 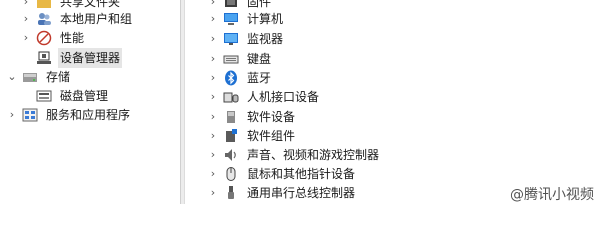 I want to click on storage-icon, so click(x=30, y=77).